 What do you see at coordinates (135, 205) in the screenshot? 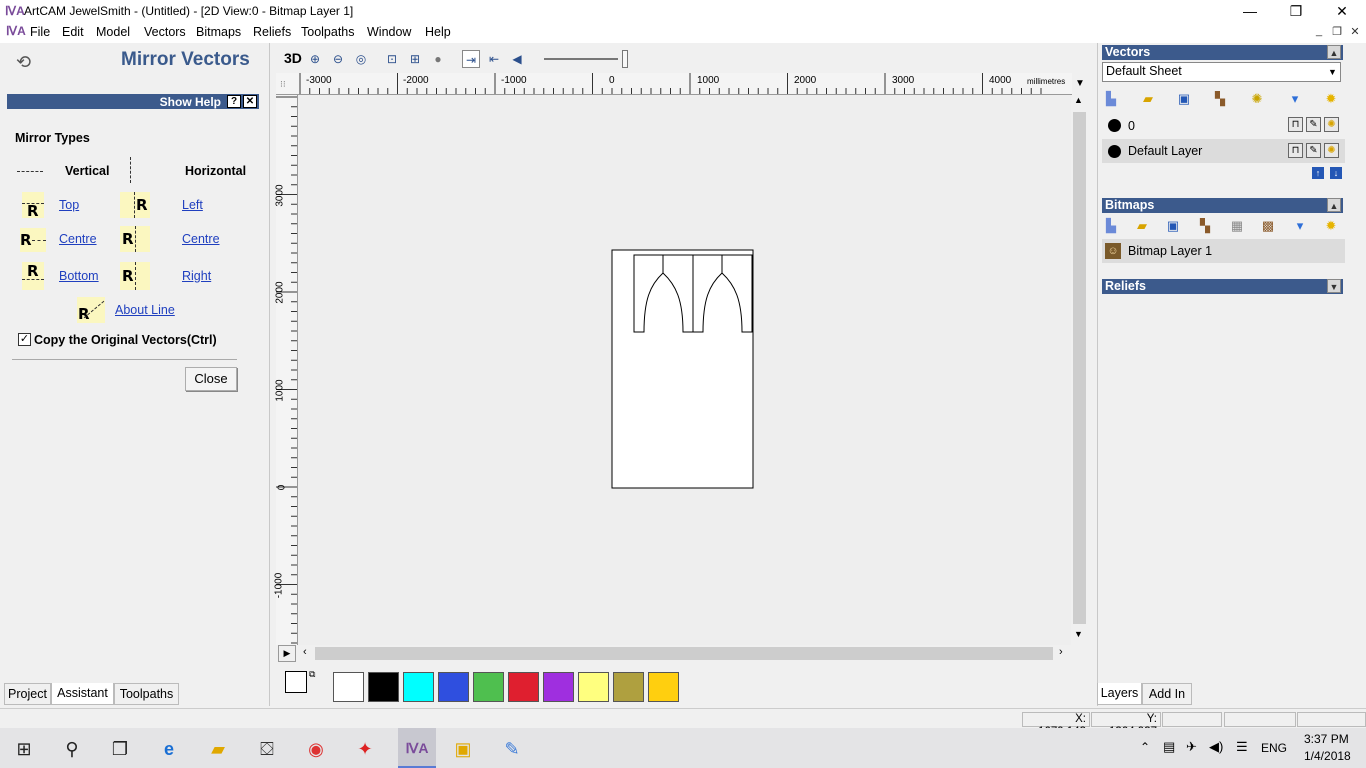
I see `mirror-left-icon: R` at bounding box center [135, 205].